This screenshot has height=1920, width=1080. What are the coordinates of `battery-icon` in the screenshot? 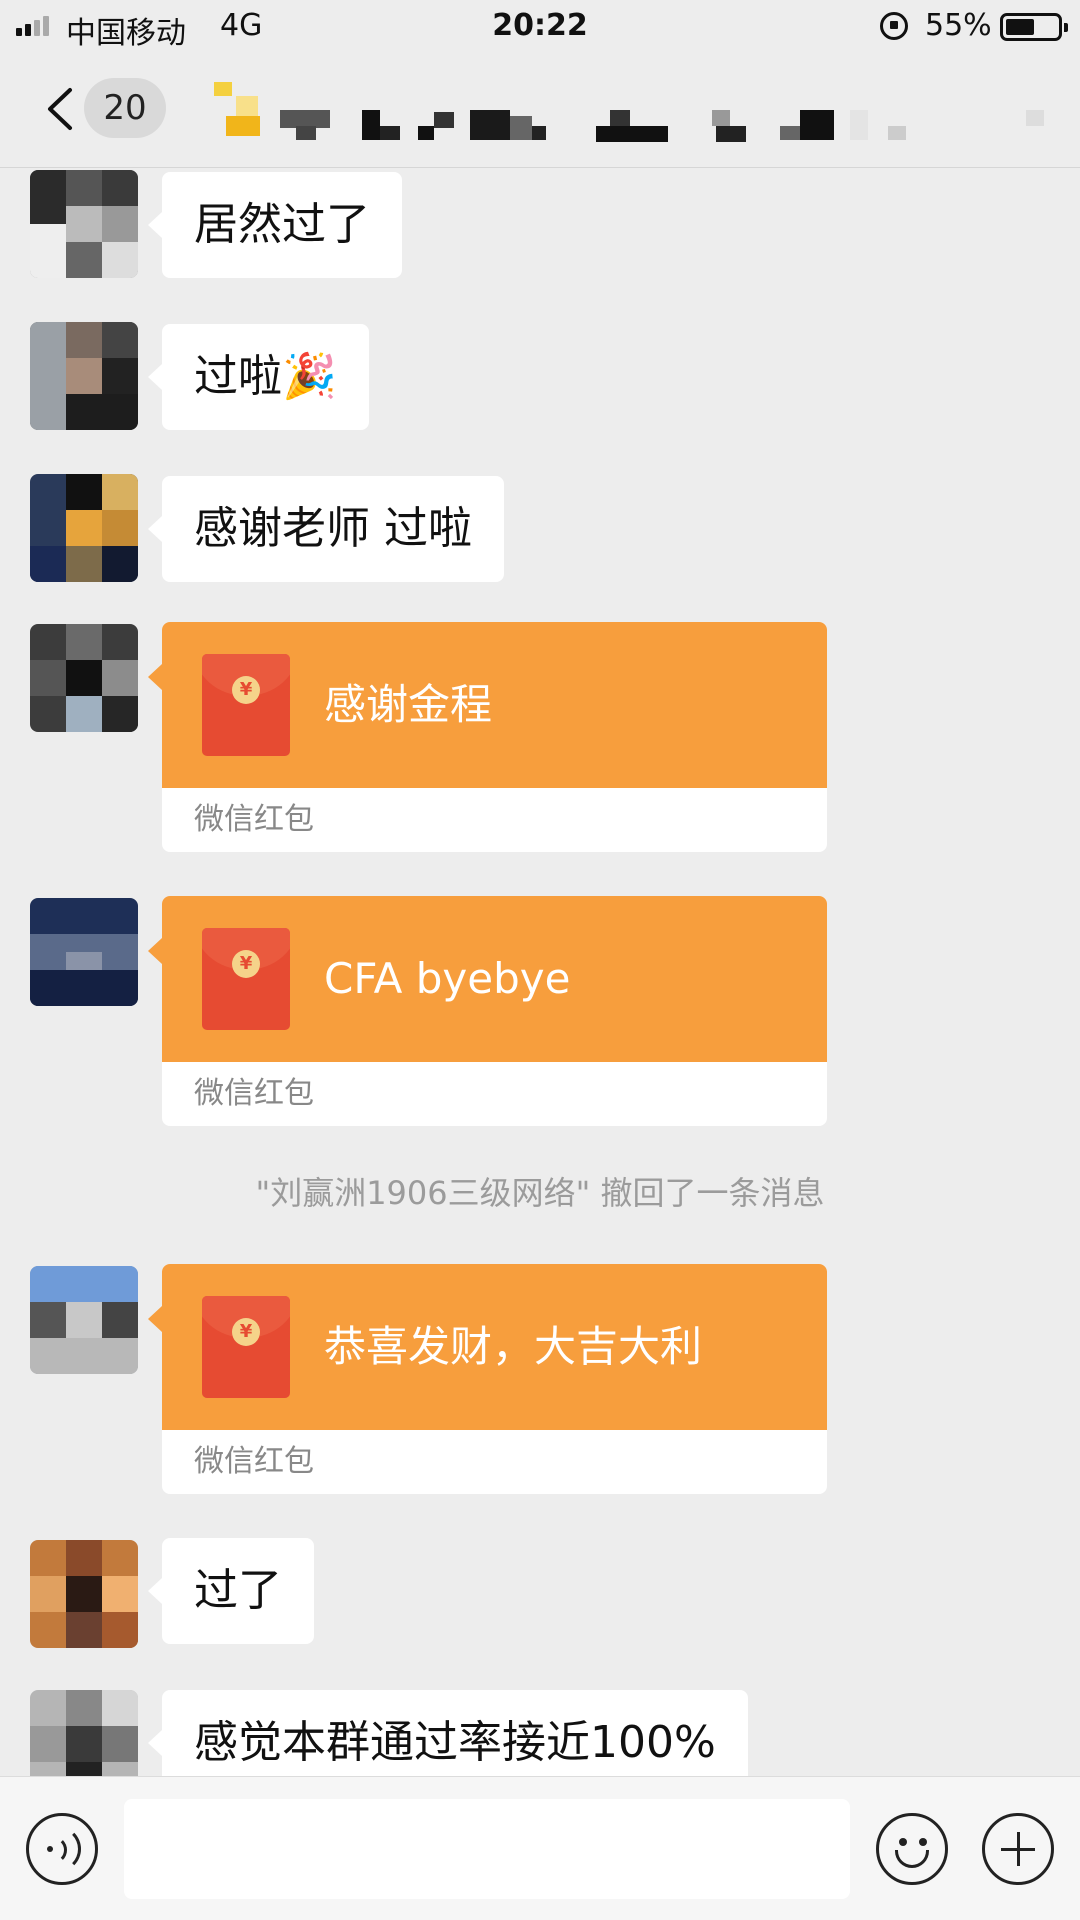 It's located at (1034, 27).